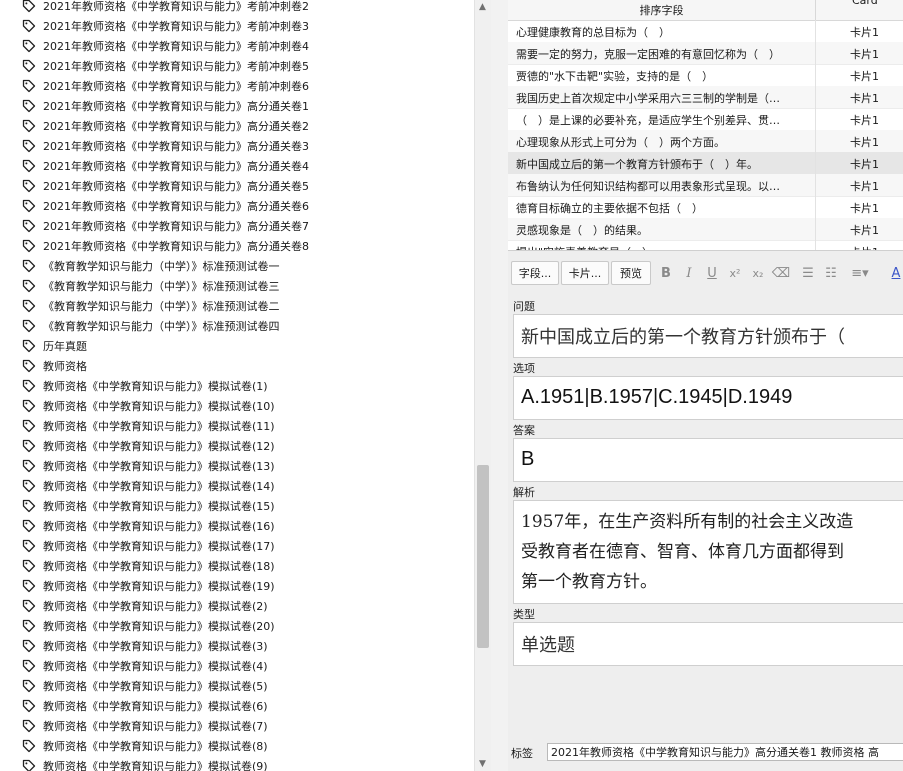 The image size is (903, 771). What do you see at coordinates (237, 746) in the screenshot?
I see `tag-tree-item: 教师资格《中学教育知识与能力》模拟试卷(8)` at bounding box center [237, 746].